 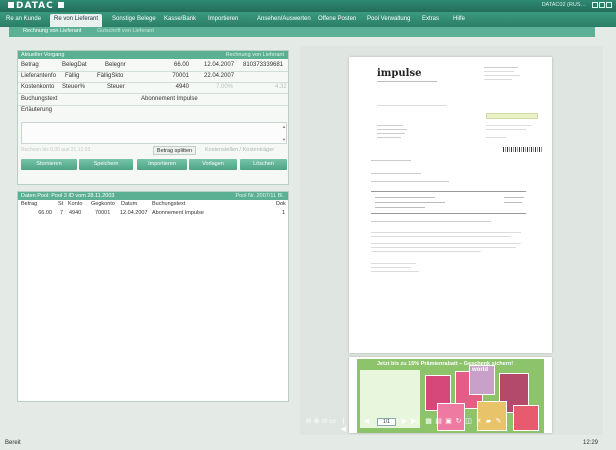 What do you see at coordinates (448, 422) in the screenshot?
I see `print-icon: ▣` at bounding box center [448, 422].